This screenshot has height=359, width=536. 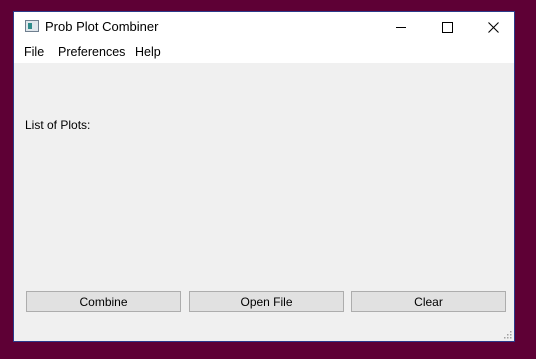 What do you see at coordinates (102, 26) in the screenshot?
I see `window-title: Prob Plot Combiner` at bounding box center [102, 26].